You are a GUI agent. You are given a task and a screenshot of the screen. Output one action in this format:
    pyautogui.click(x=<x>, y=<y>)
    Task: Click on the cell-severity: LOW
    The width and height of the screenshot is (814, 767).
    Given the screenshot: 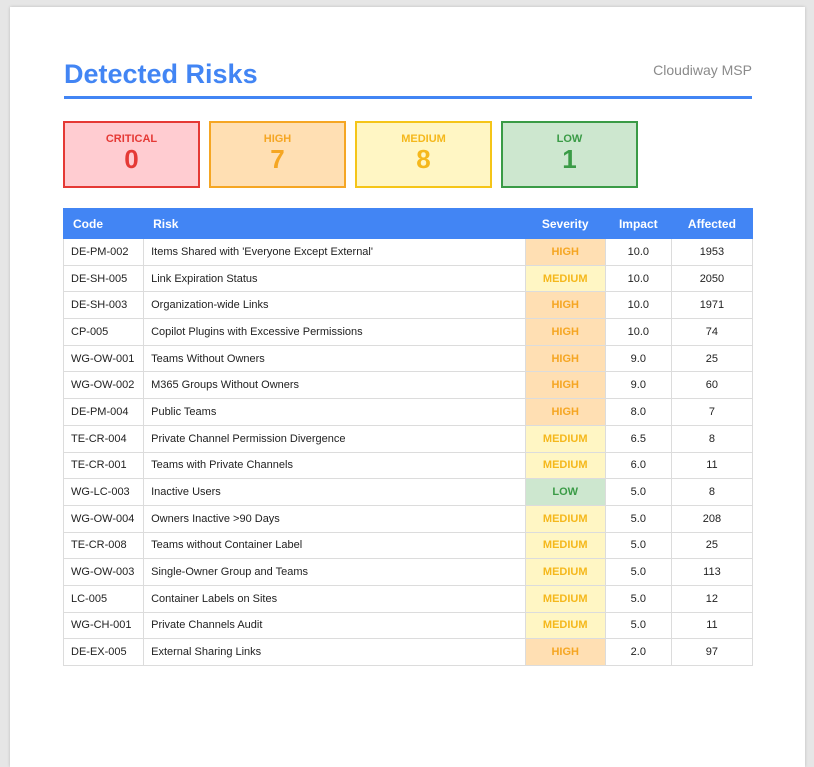 What is the action you would take?
    pyautogui.click(x=565, y=492)
    